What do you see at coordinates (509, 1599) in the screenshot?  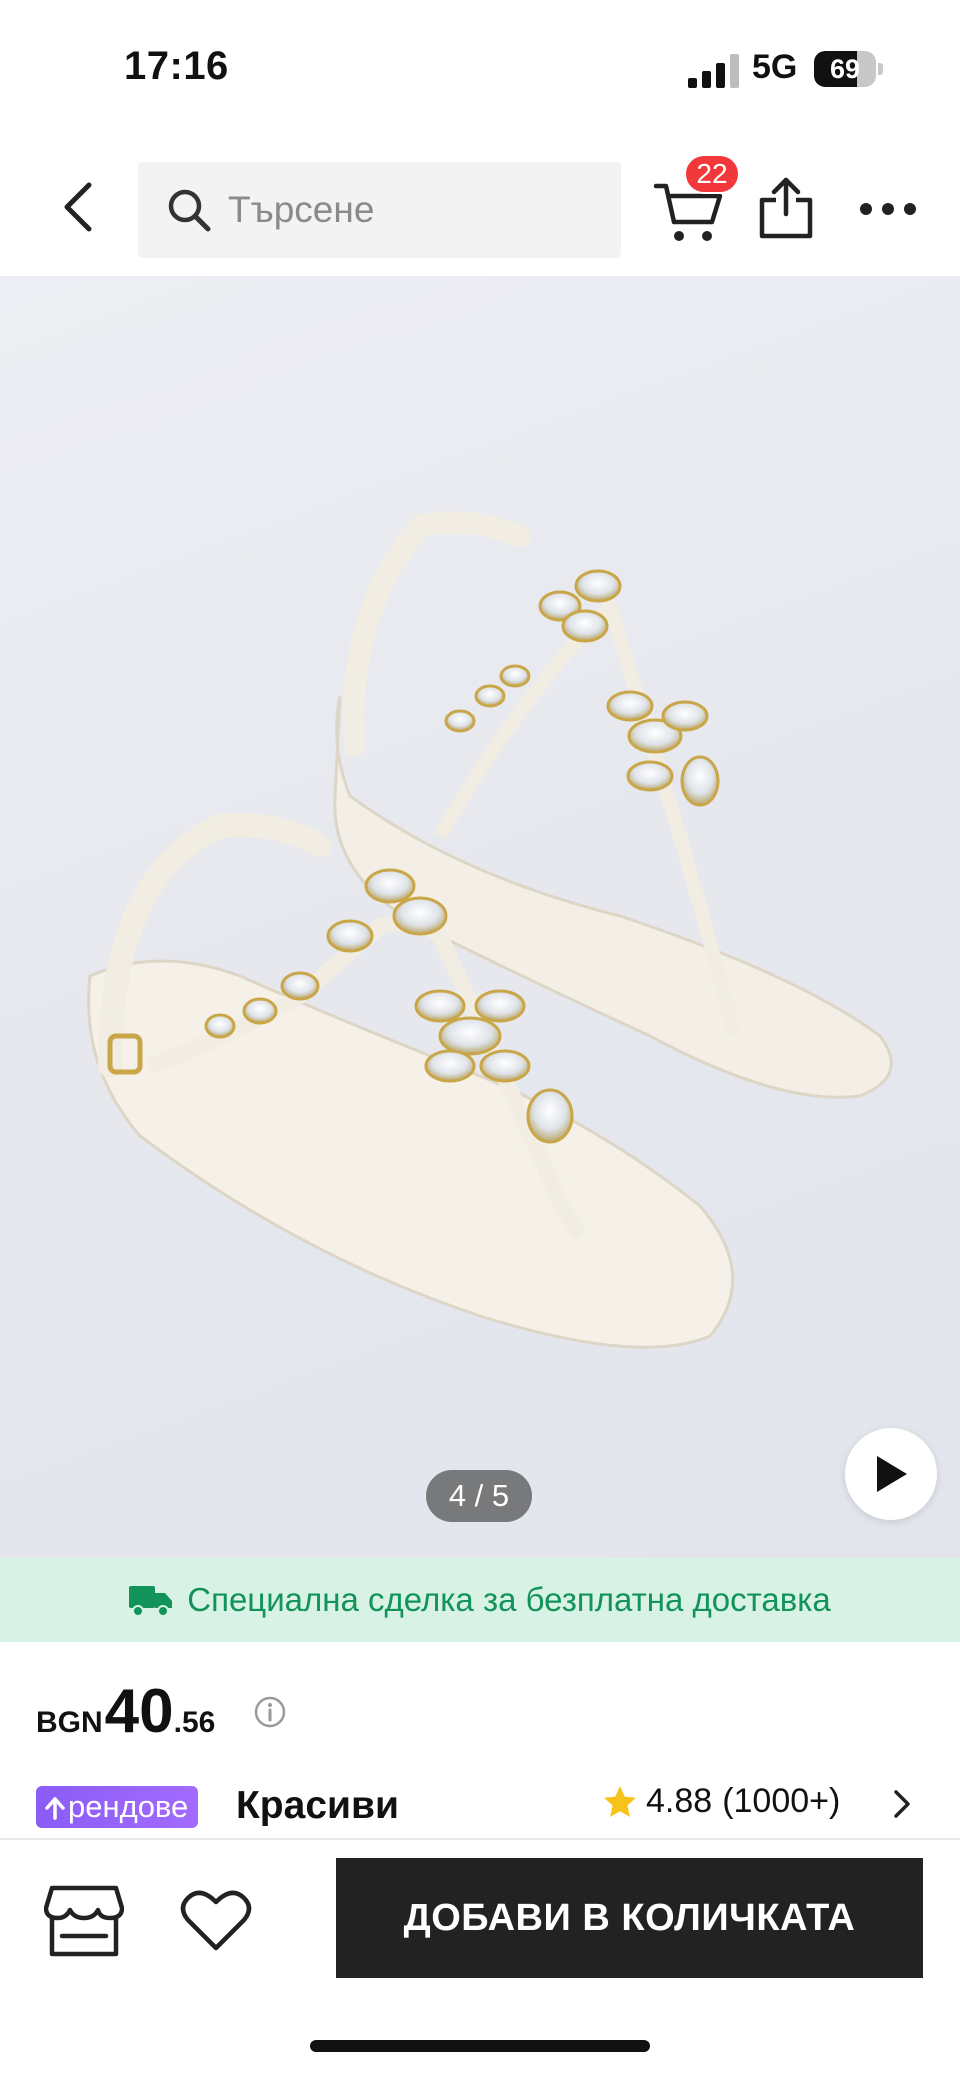 I see `promo-text: Специална сделка за безплатна доставка` at bounding box center [509, 1599].